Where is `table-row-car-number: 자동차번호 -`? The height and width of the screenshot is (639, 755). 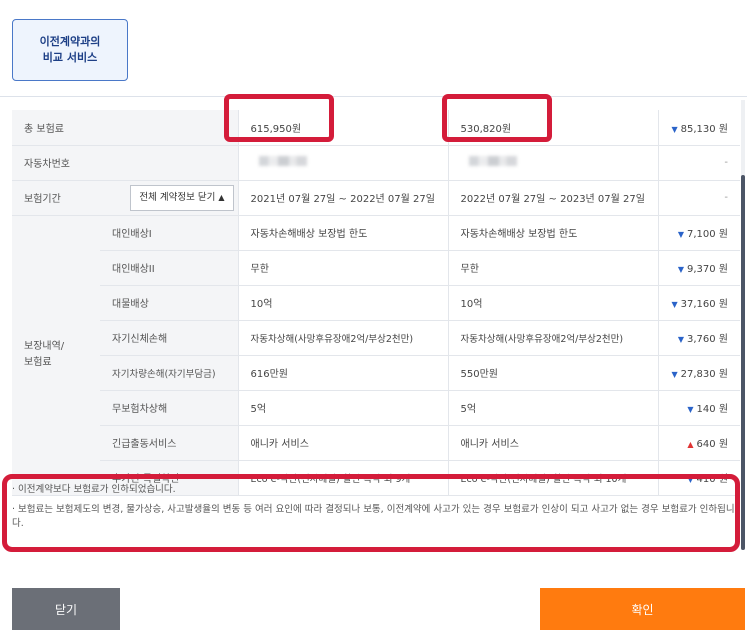 table-row-car-number: 자동차번호 - is located at coordinates (376, 163).